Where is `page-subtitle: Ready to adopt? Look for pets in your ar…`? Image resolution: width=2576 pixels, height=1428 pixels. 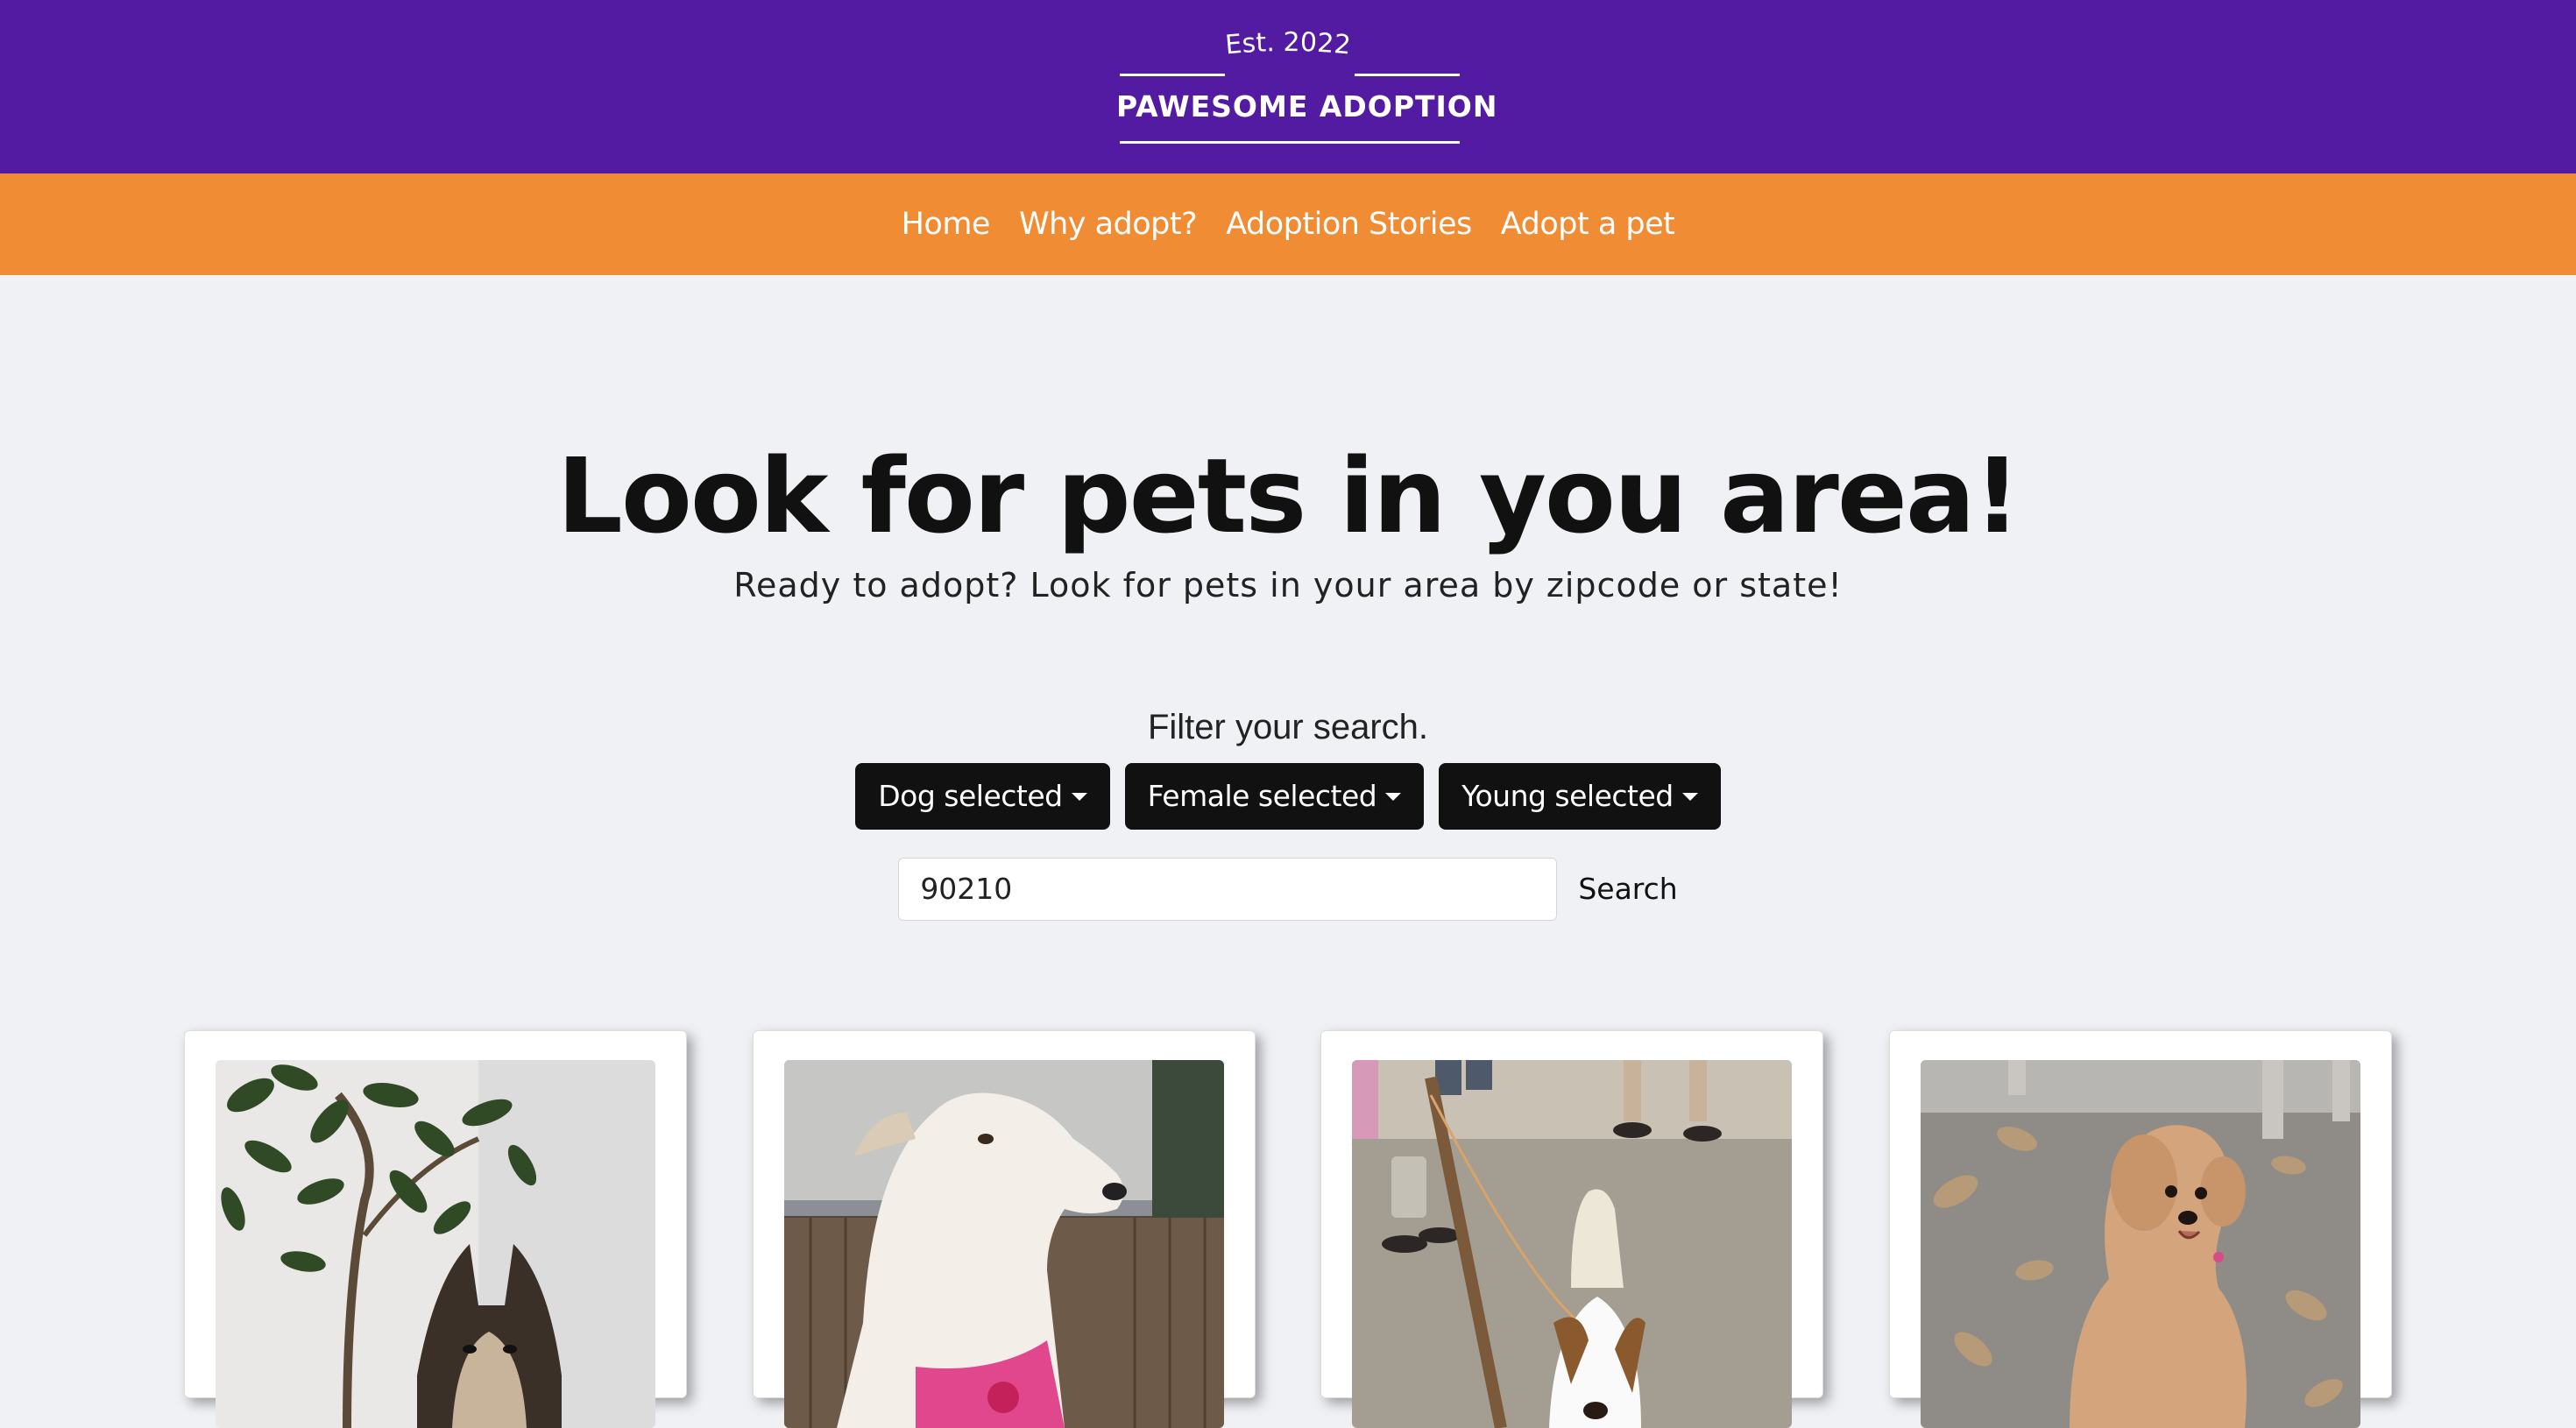
page-subtitle: Ready to adopt? Look for pets in your ar… is located at coordinates (1288, 584).